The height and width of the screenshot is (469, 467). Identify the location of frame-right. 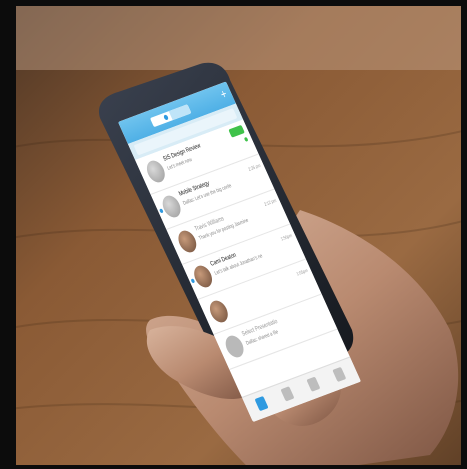
(464, 234).